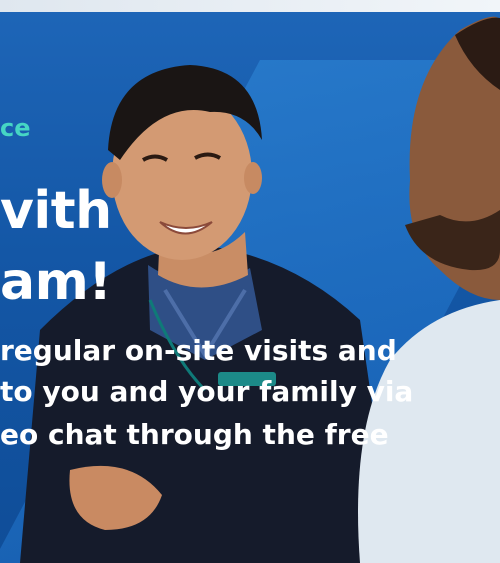 This screenshot has height=563, width=500. Describe the element at coordinates (198, 350) in the screenshot. I see `body-text-line-1: regular on-site visits and` at that location.